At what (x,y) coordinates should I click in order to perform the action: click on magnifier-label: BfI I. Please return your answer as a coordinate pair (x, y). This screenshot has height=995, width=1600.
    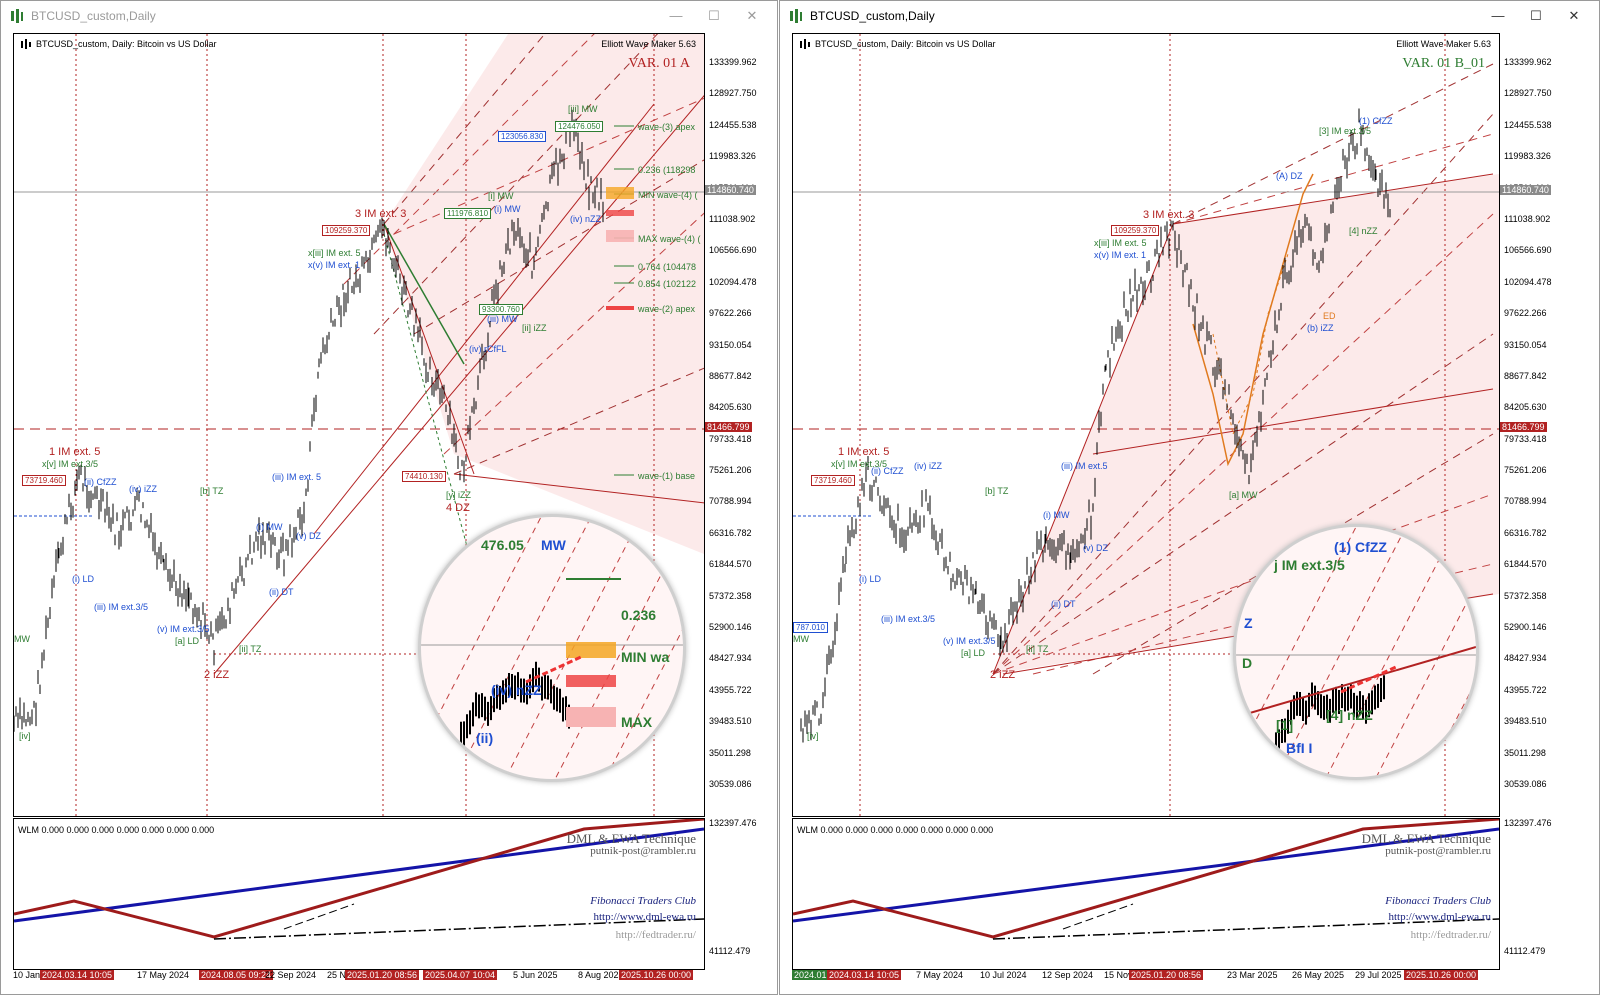
    Looking at the image, I should click on (1299, 748).